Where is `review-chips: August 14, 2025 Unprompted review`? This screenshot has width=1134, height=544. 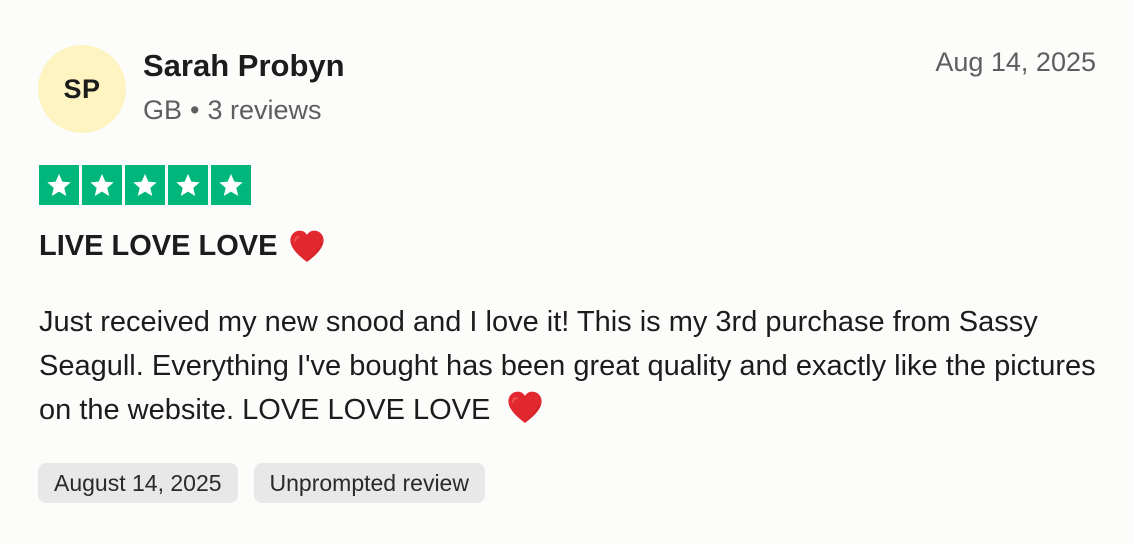
review-chips: August 14, 2025 Unprompted review is located at coordinates (261, 483).